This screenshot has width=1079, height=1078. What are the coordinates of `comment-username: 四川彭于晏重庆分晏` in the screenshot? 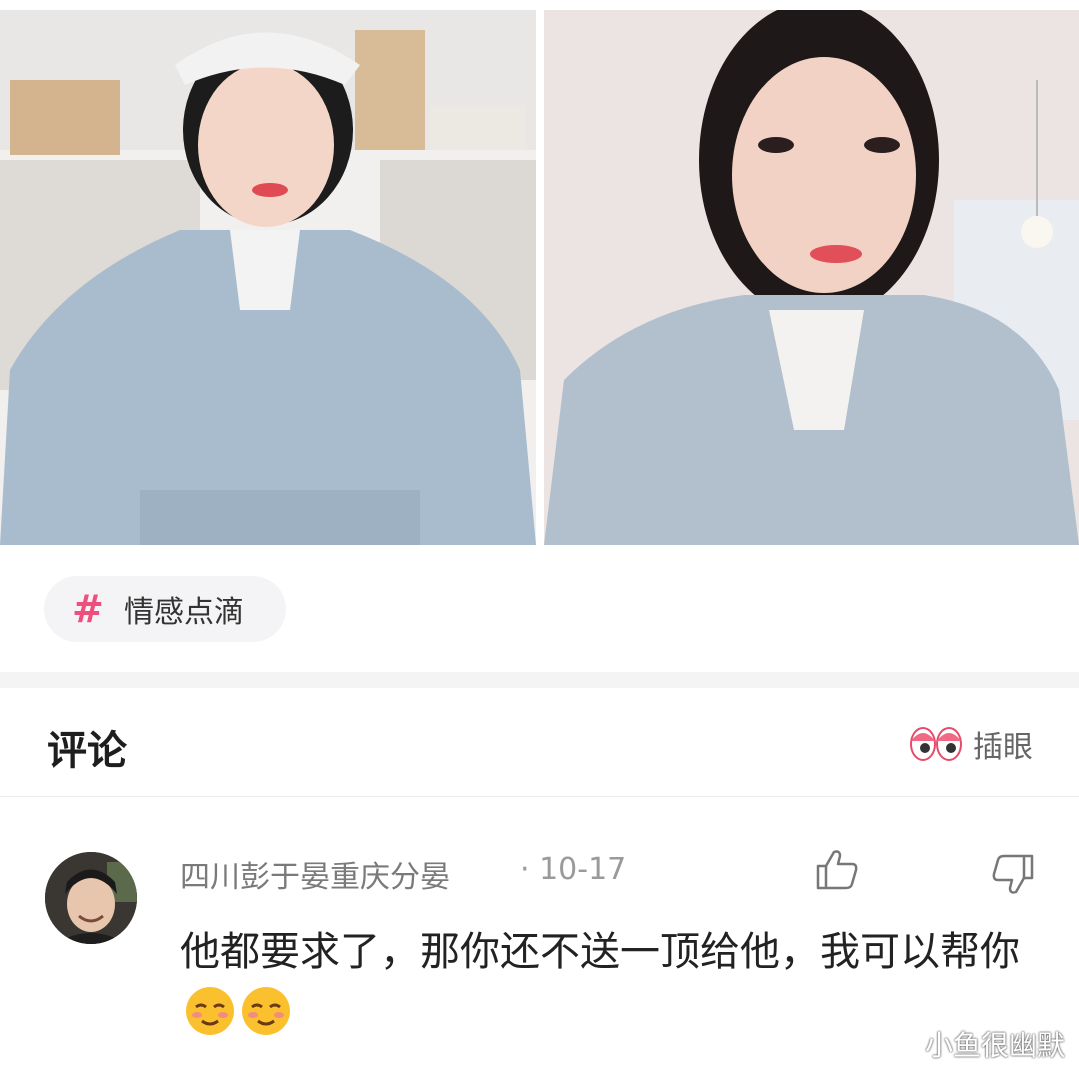 It's located at (315, 874).